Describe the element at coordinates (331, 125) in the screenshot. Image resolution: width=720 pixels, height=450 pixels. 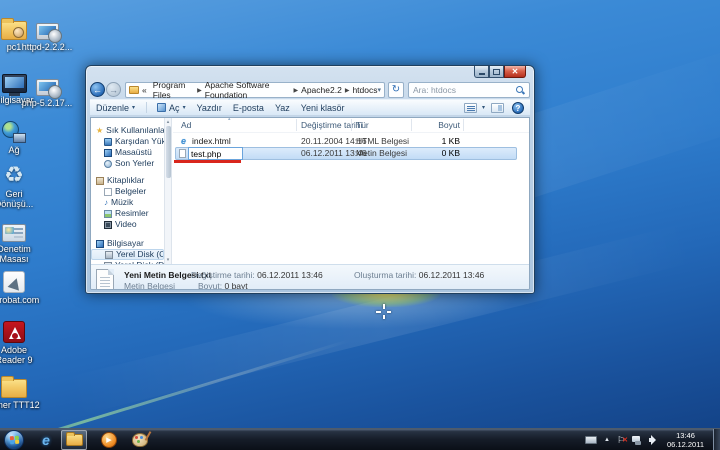
I see `column-header-date: Değiştirme tarihi` at that location.